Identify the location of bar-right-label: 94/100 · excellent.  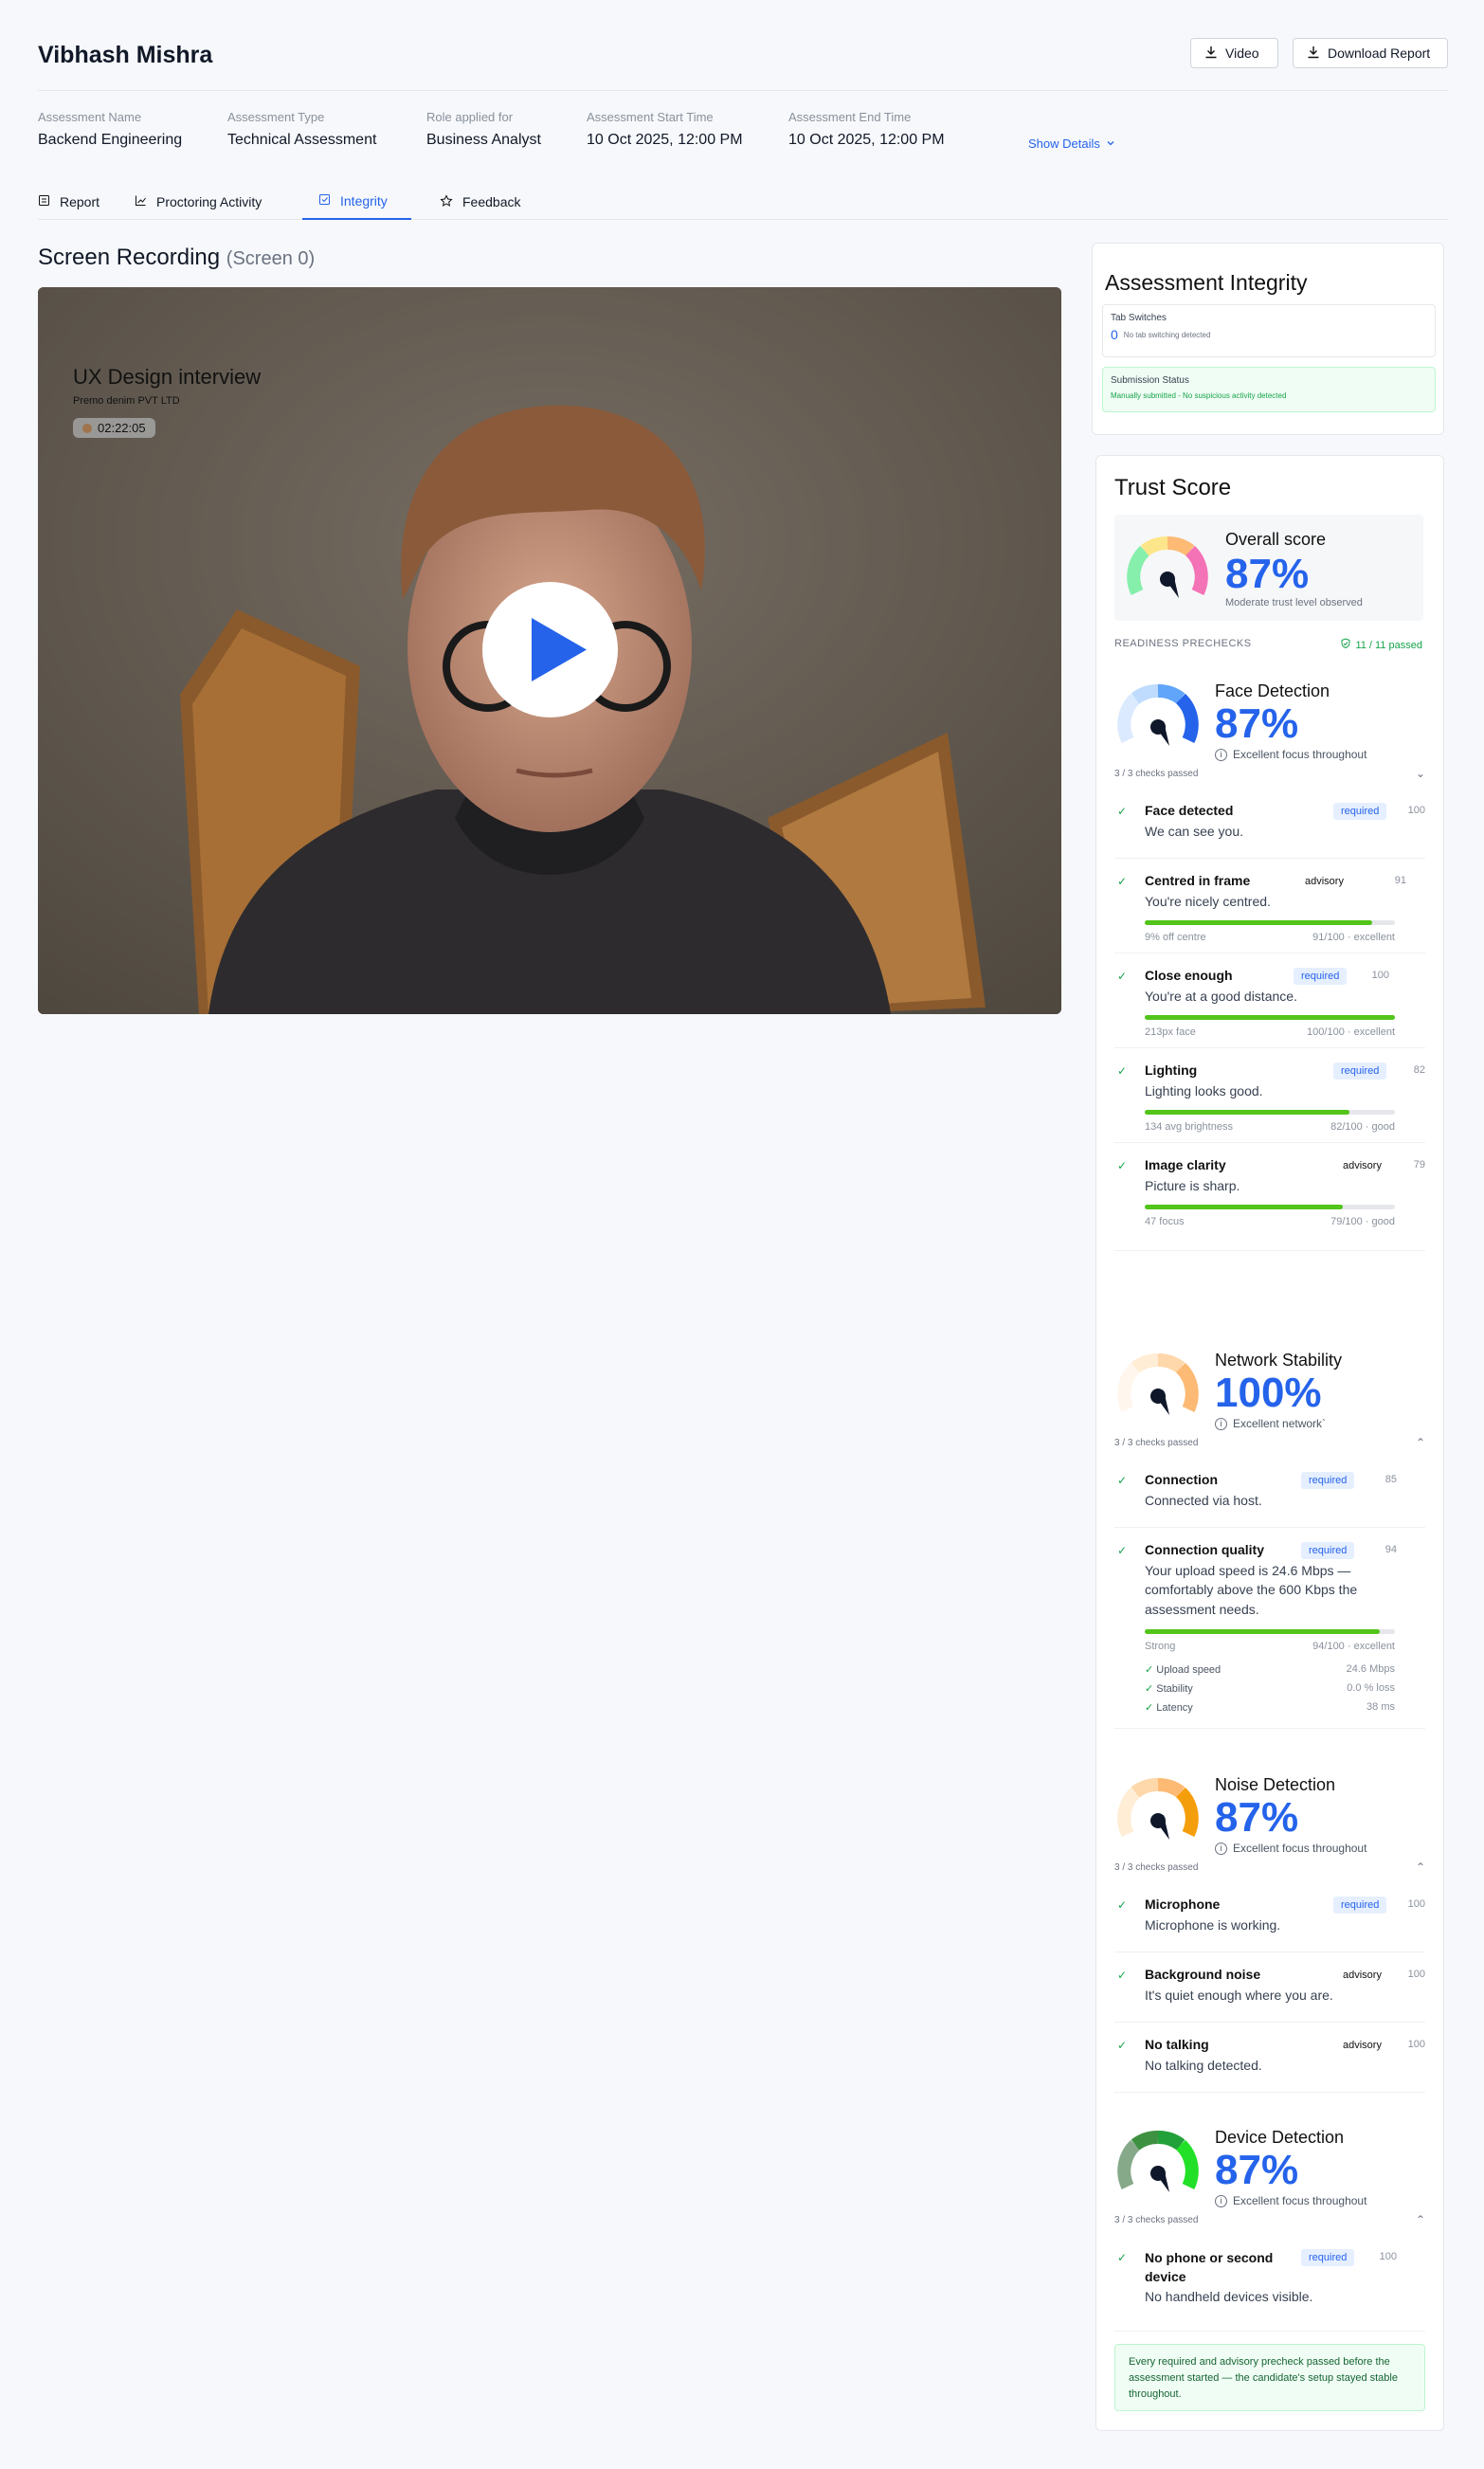
(1353, 1647).